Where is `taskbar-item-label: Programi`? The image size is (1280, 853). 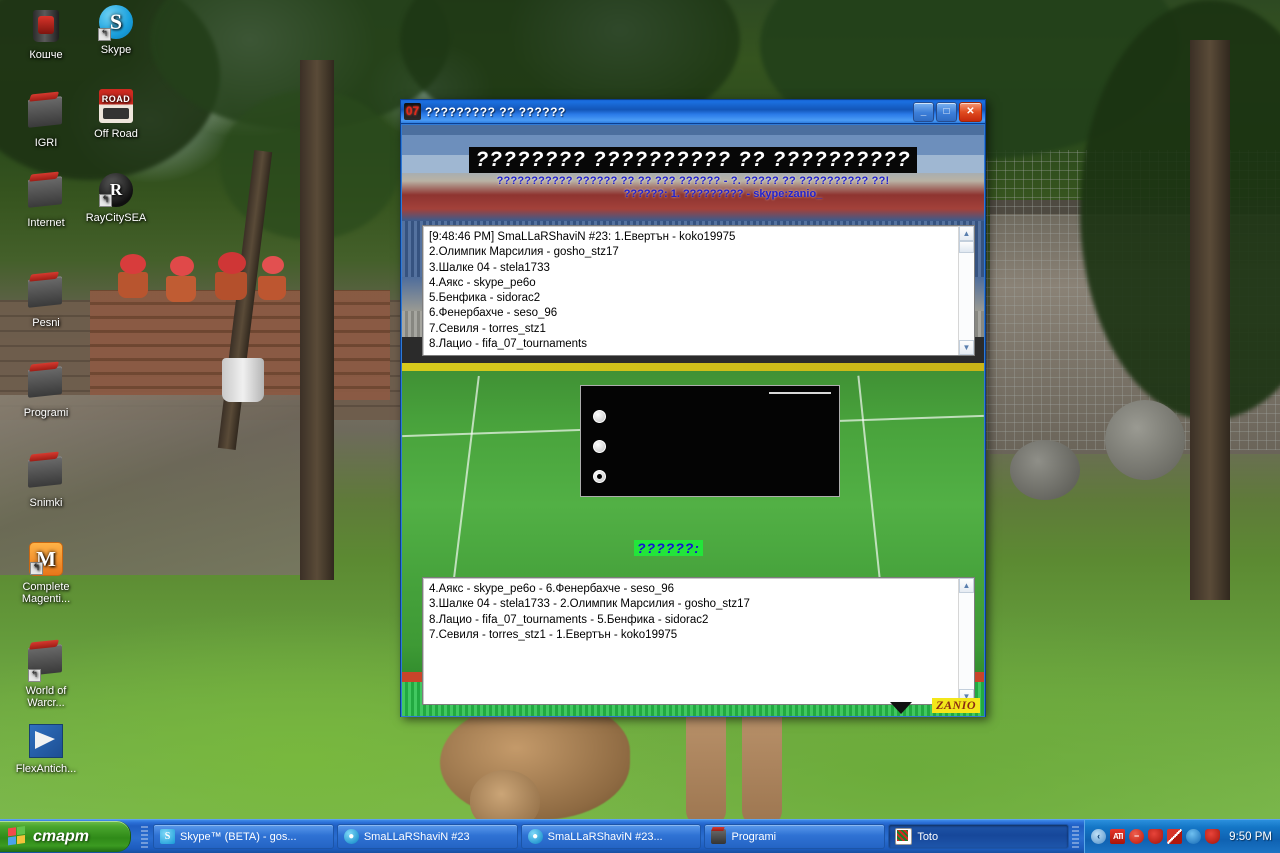
taskbar-item-label: Programi is located at coordinates (754, 836).